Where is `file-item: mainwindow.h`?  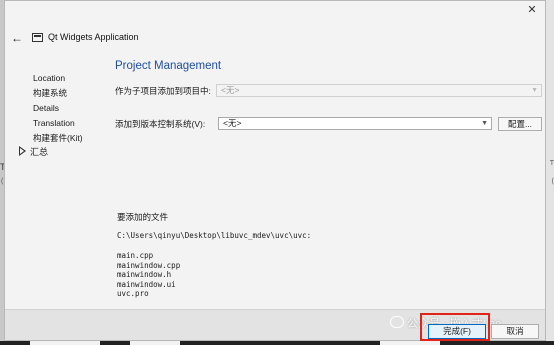 file-item: mainwindow.h is located at coordinates (144, 274).